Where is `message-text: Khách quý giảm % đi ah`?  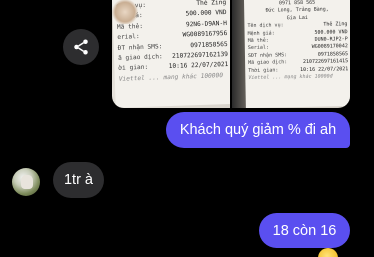
message-text: Khách quý giảm % đi ah is located at coordinates (258, 130).